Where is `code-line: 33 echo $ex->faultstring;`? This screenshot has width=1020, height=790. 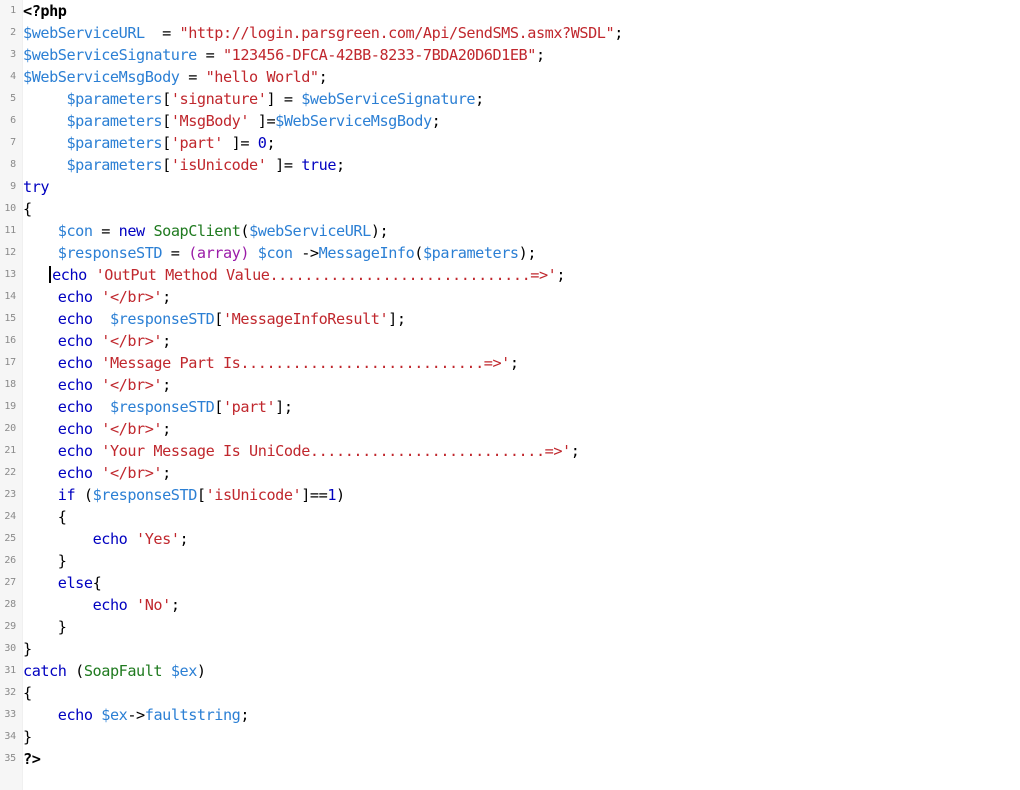 code-line: 33 echo $ex->faultstring; is located at coordinates (510, 715).